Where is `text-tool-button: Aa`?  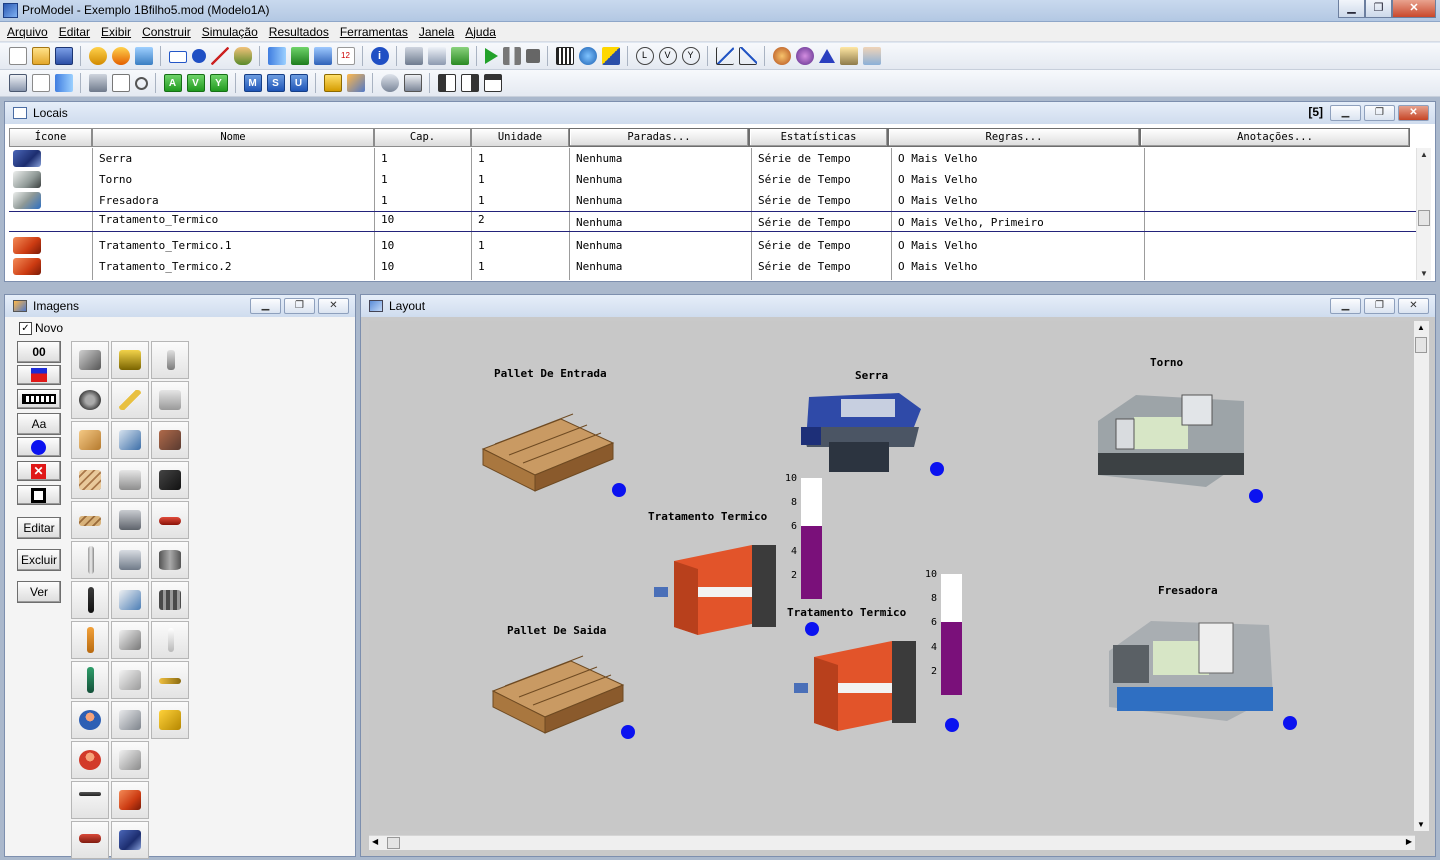 text-tool-button: Aa is located at coordinates (39, 424).